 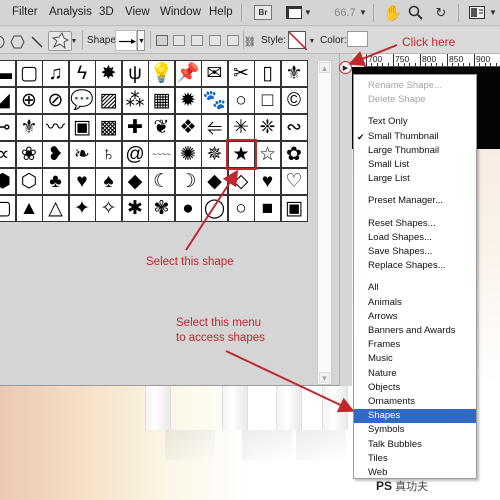 What do you see at coordinates (161, 100) in the screenshot?
I see `shape-thumbnail: ▦` at bounding box center [161, 100].